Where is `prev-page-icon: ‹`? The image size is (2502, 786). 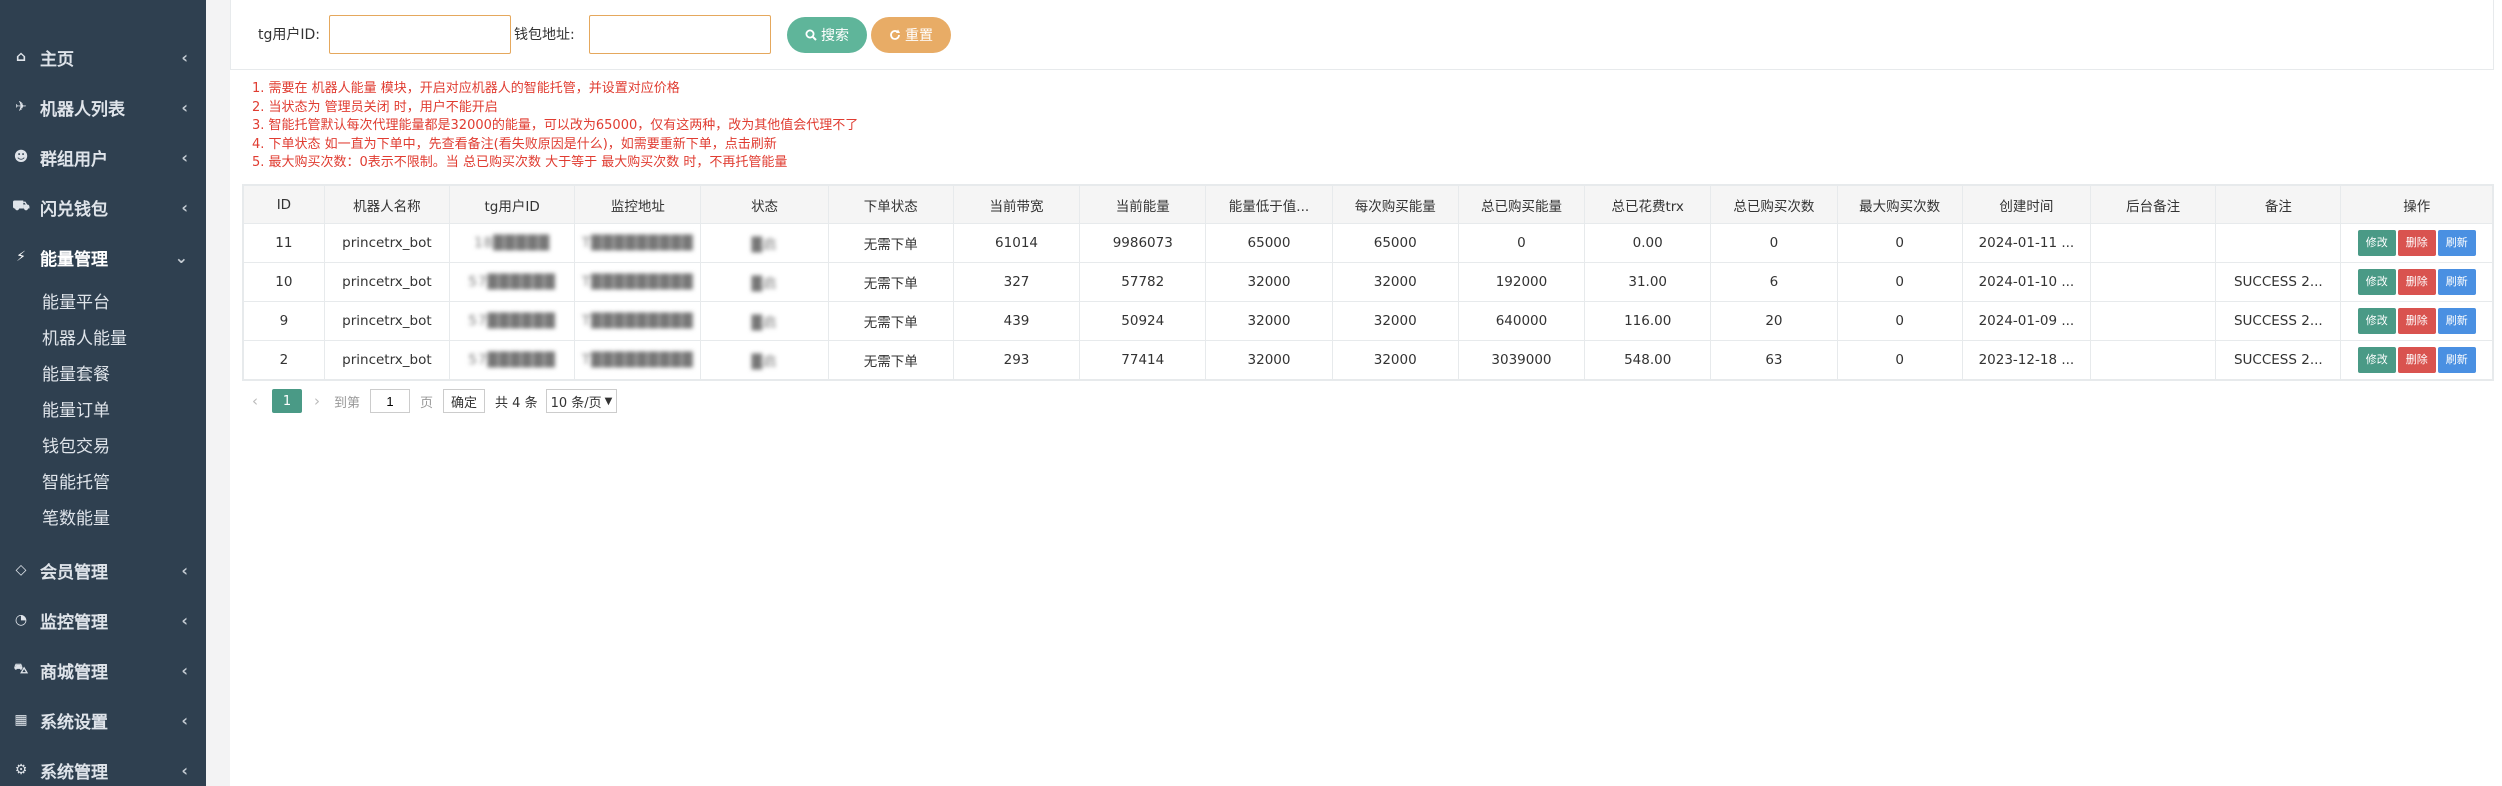 prev-page-icon: ‹ is located at coordinates (255, 401).